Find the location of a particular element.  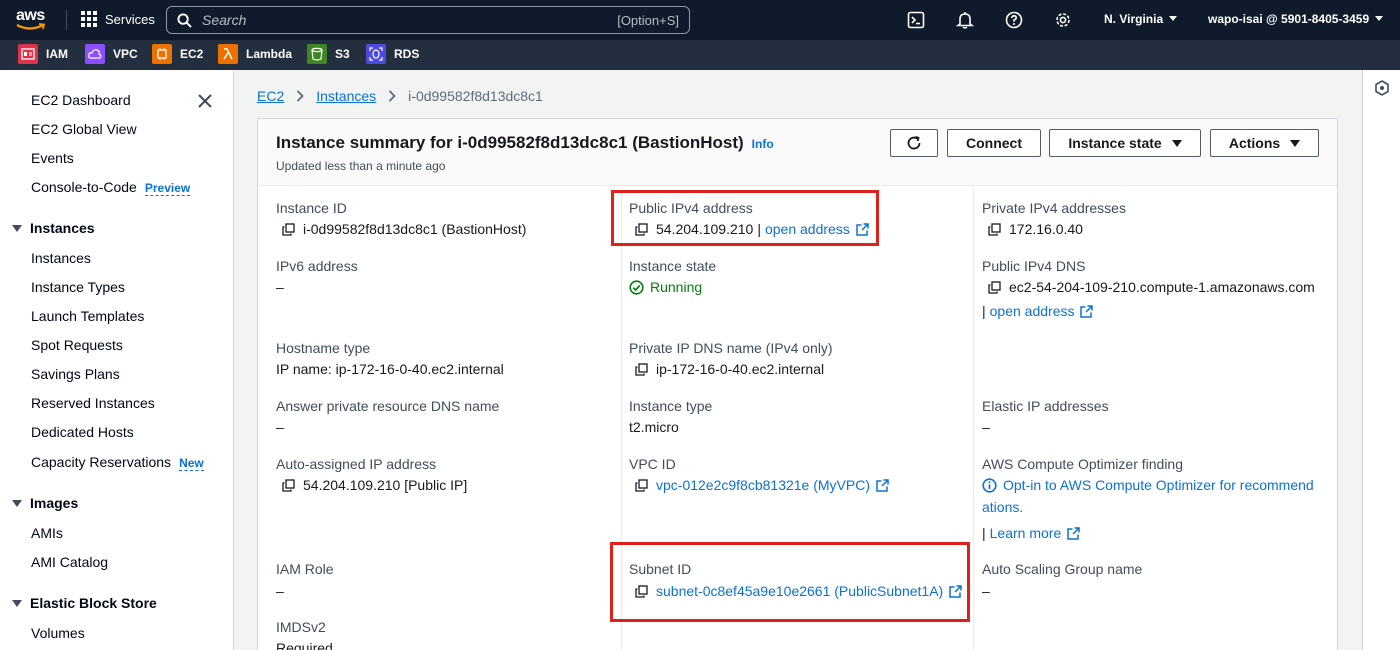

favorite-lambda: Lambda is located at coordinates (255, 54).